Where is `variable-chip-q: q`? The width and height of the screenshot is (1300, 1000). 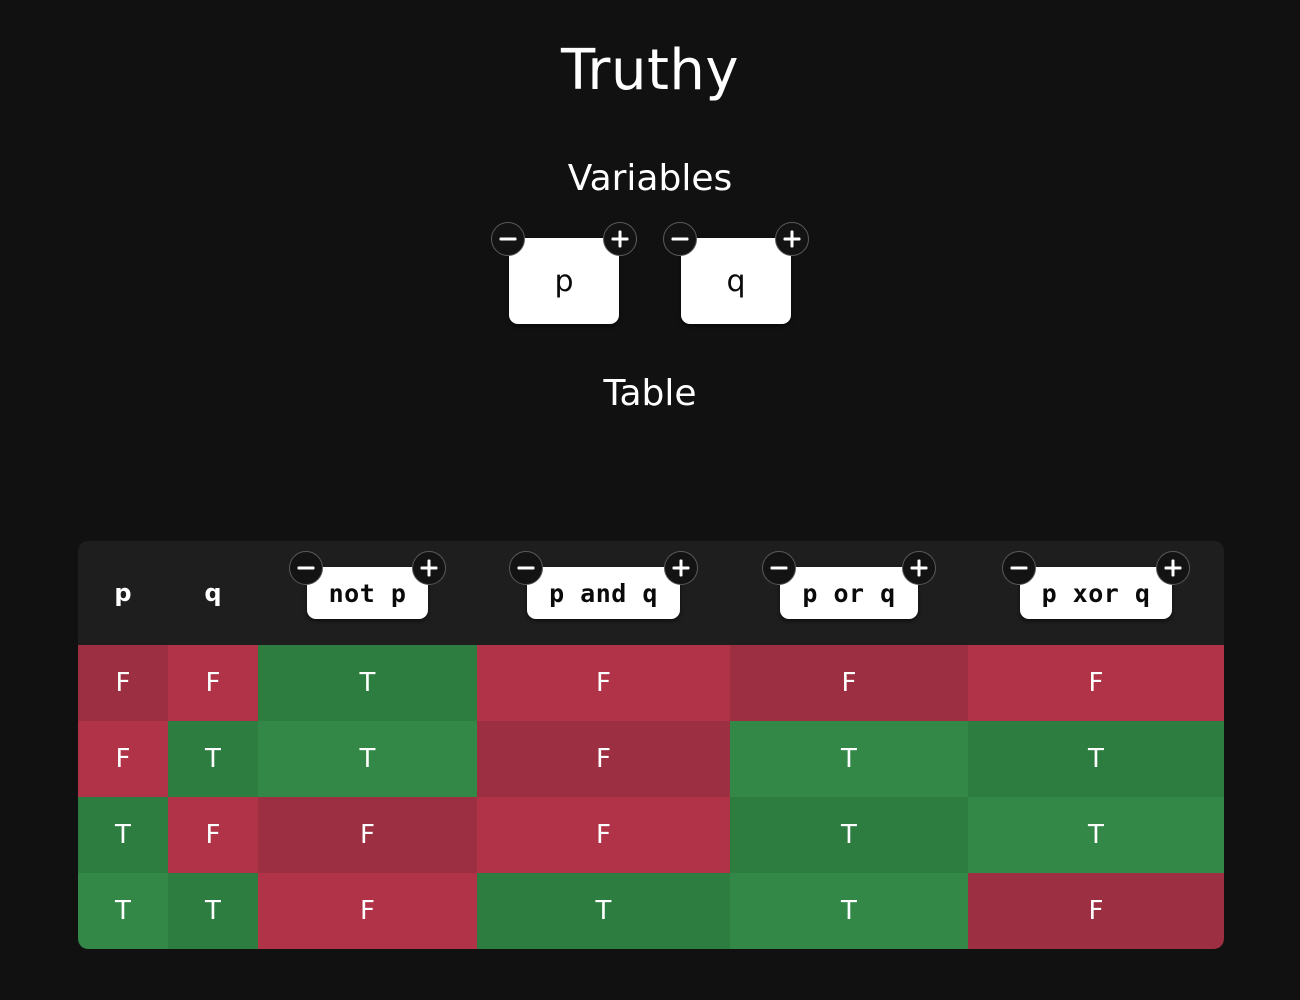 variable-chip-q: q is located at coordinates (736, 273).